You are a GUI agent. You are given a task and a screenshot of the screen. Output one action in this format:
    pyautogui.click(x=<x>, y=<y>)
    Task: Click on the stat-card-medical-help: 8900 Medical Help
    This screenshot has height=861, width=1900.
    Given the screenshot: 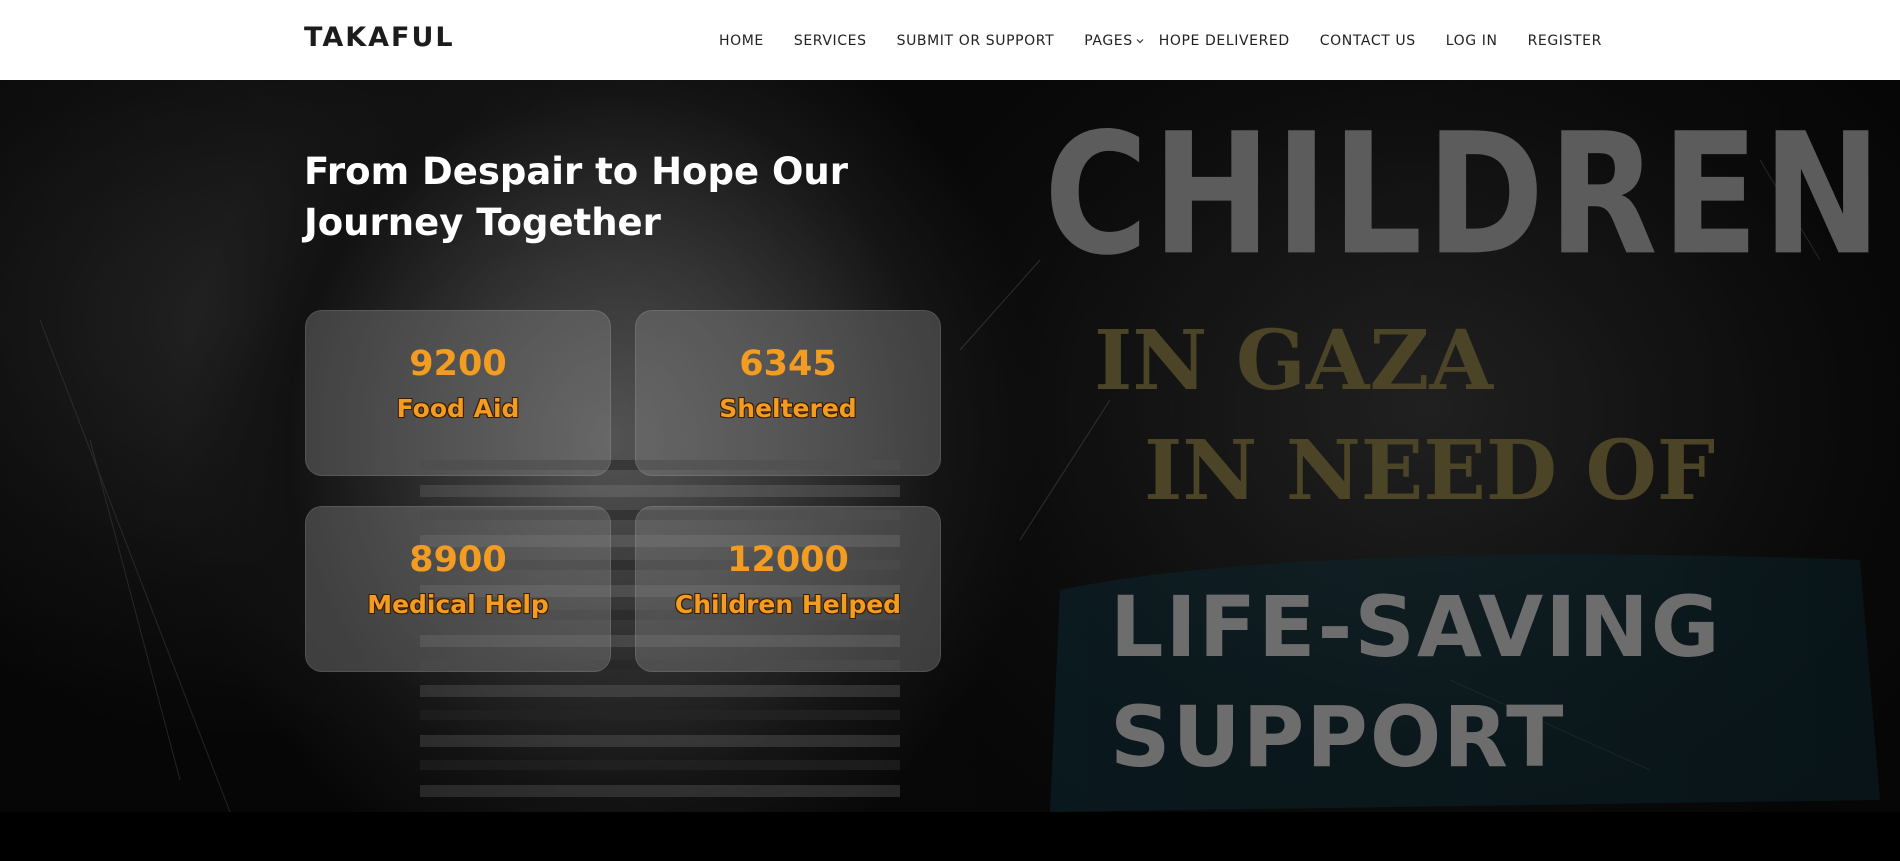 What is the action you would take?
    pyautogui.click(x=458, y=589)
    